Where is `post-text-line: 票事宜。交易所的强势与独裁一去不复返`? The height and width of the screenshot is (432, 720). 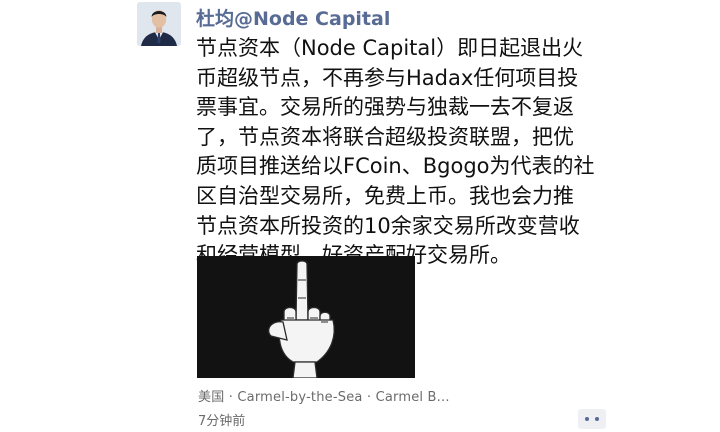 post-text-line: 票事宜。交易所的强势与独裁一去不复返 is located at coordinates (385, 107).